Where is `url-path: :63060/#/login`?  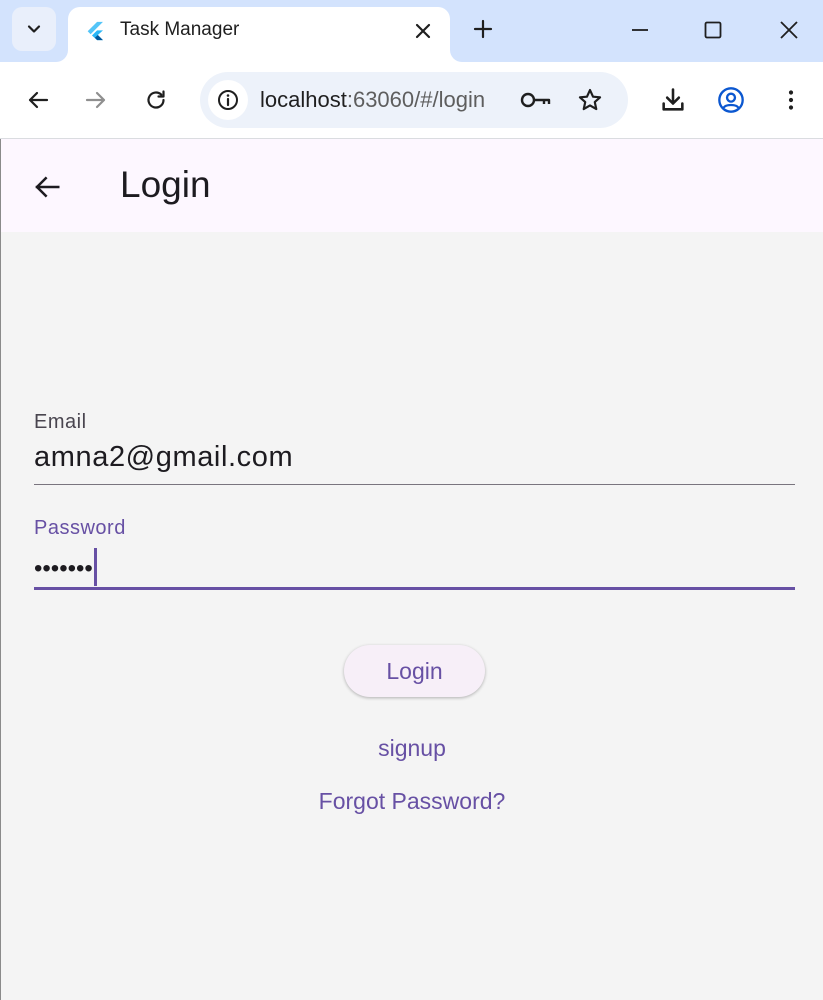 url-path: :63060/#/login is located at coordinates (416, 99).